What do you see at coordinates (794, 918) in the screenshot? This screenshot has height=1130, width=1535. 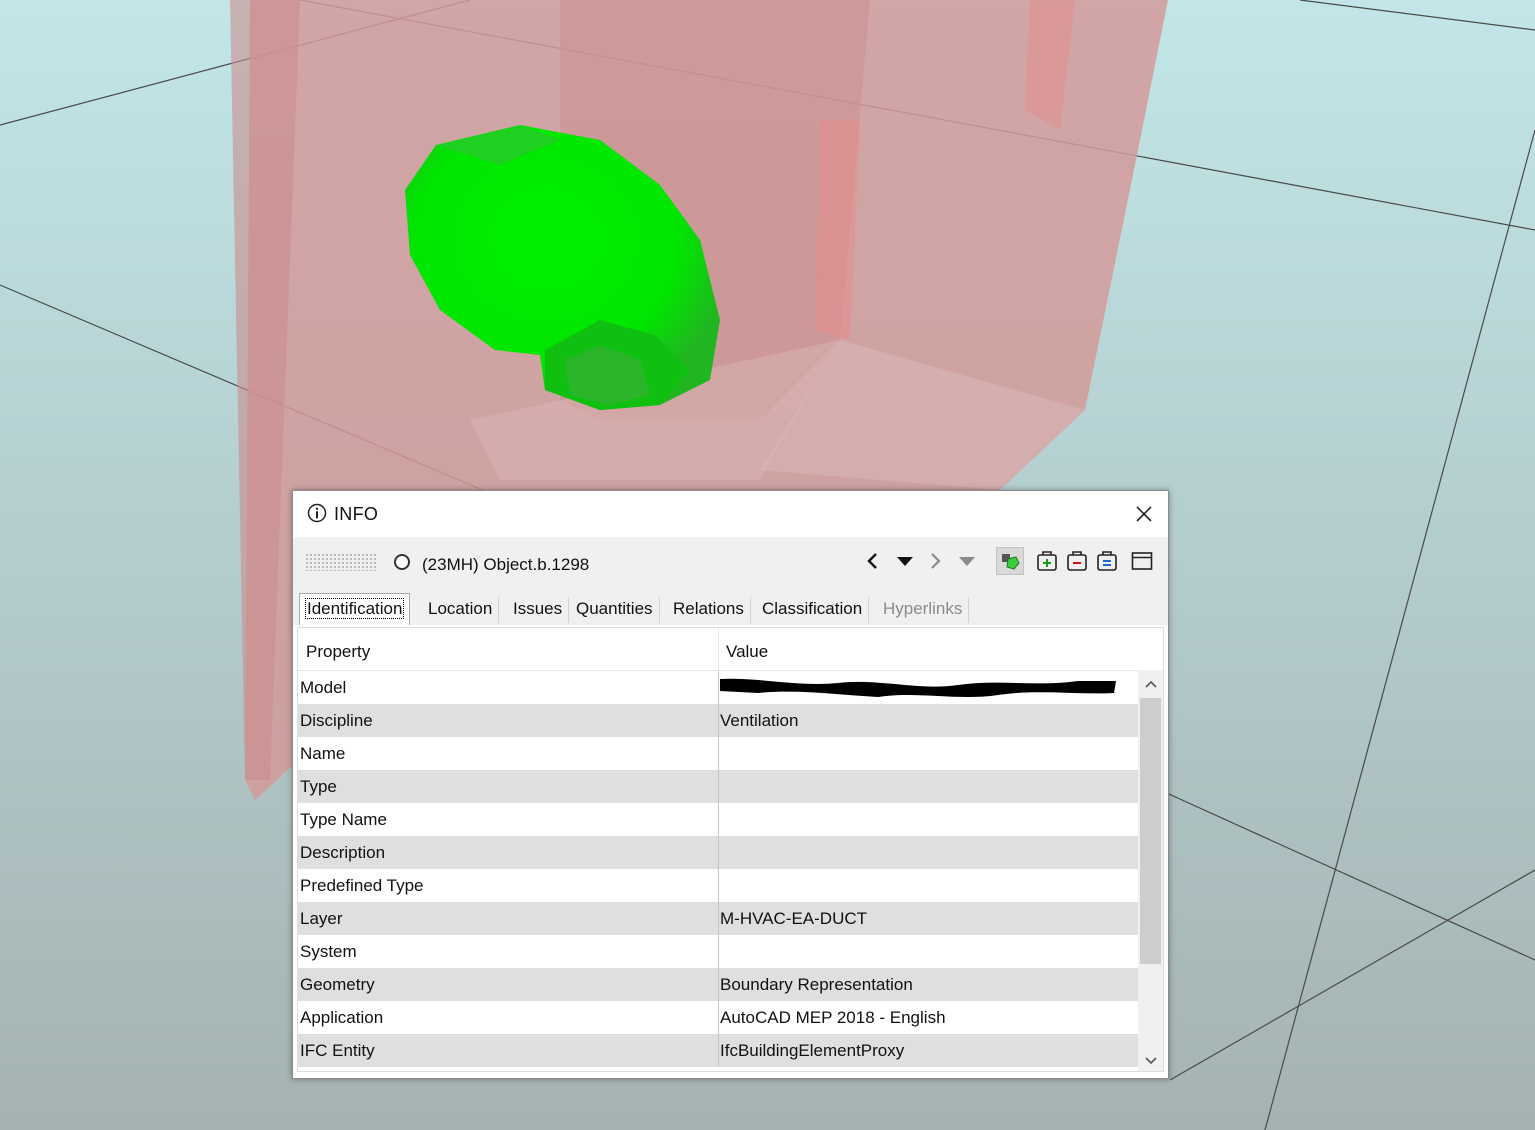 I see `value-cell: M-HVAC-EA-DUCT` at bounding box center [794, 918].